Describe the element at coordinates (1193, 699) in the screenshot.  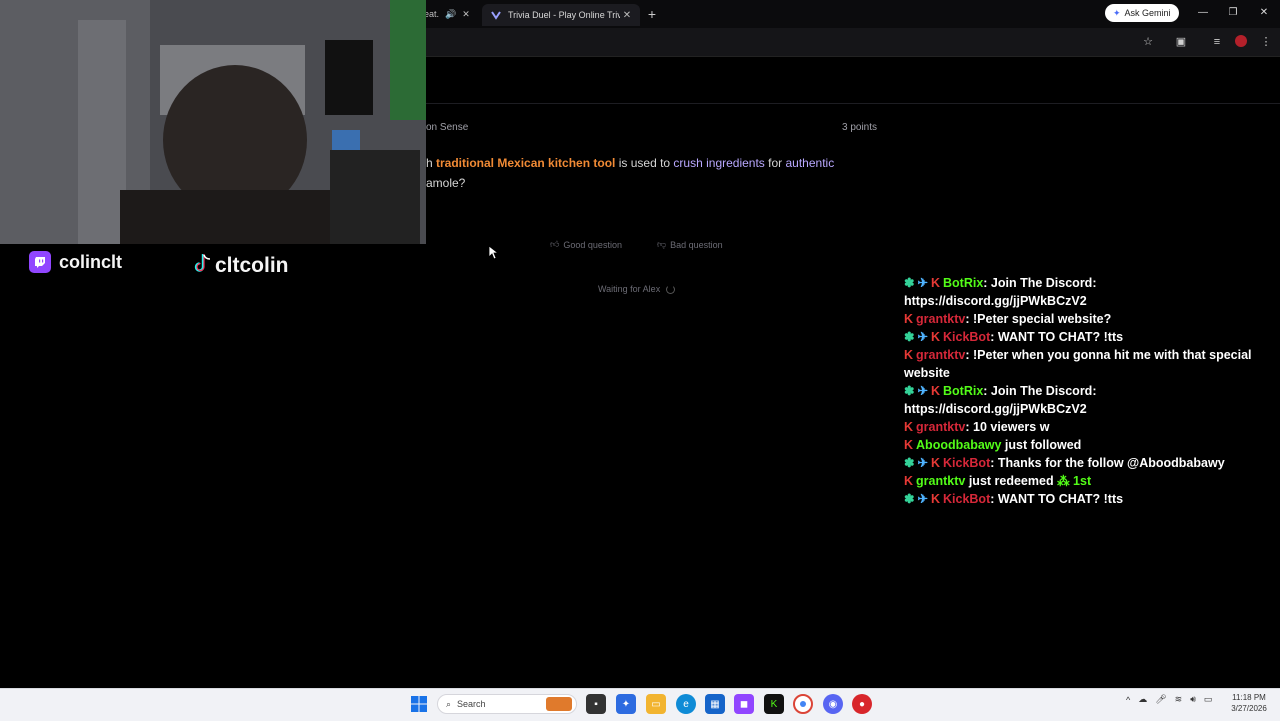
I see `volume-icon: 🔊︎` at that location.